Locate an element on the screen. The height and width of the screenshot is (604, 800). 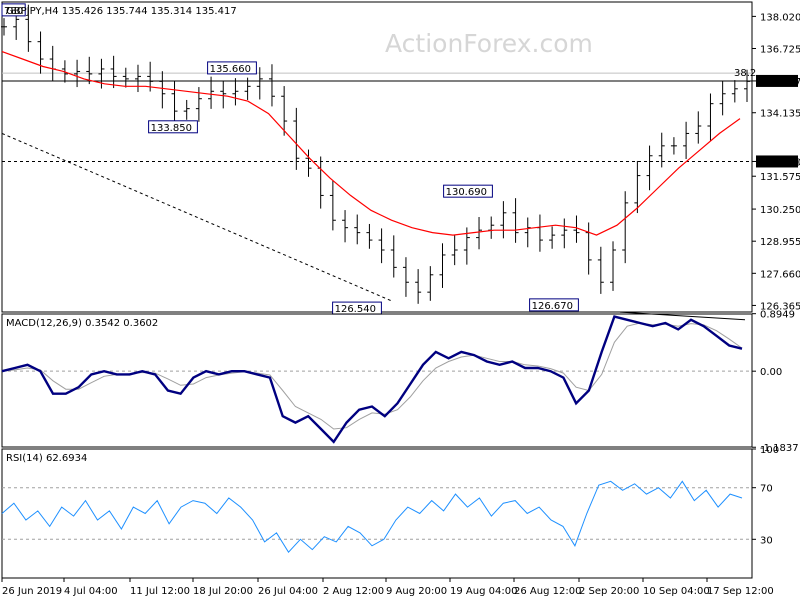
x-tick-label: 26 Aug 12:00 is located at coordinates (547, 591).